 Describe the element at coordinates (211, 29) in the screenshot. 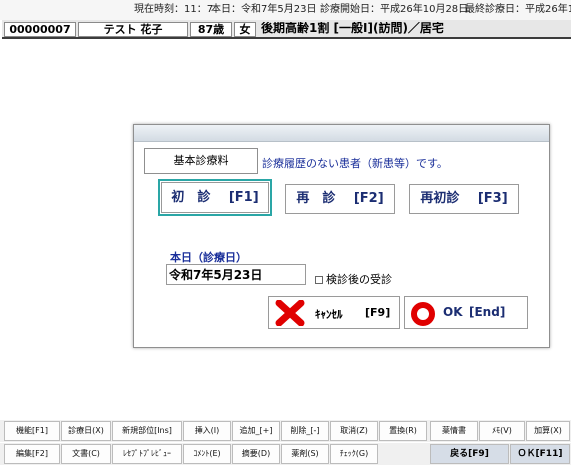

I see `patient-age: 87歳` at that location.